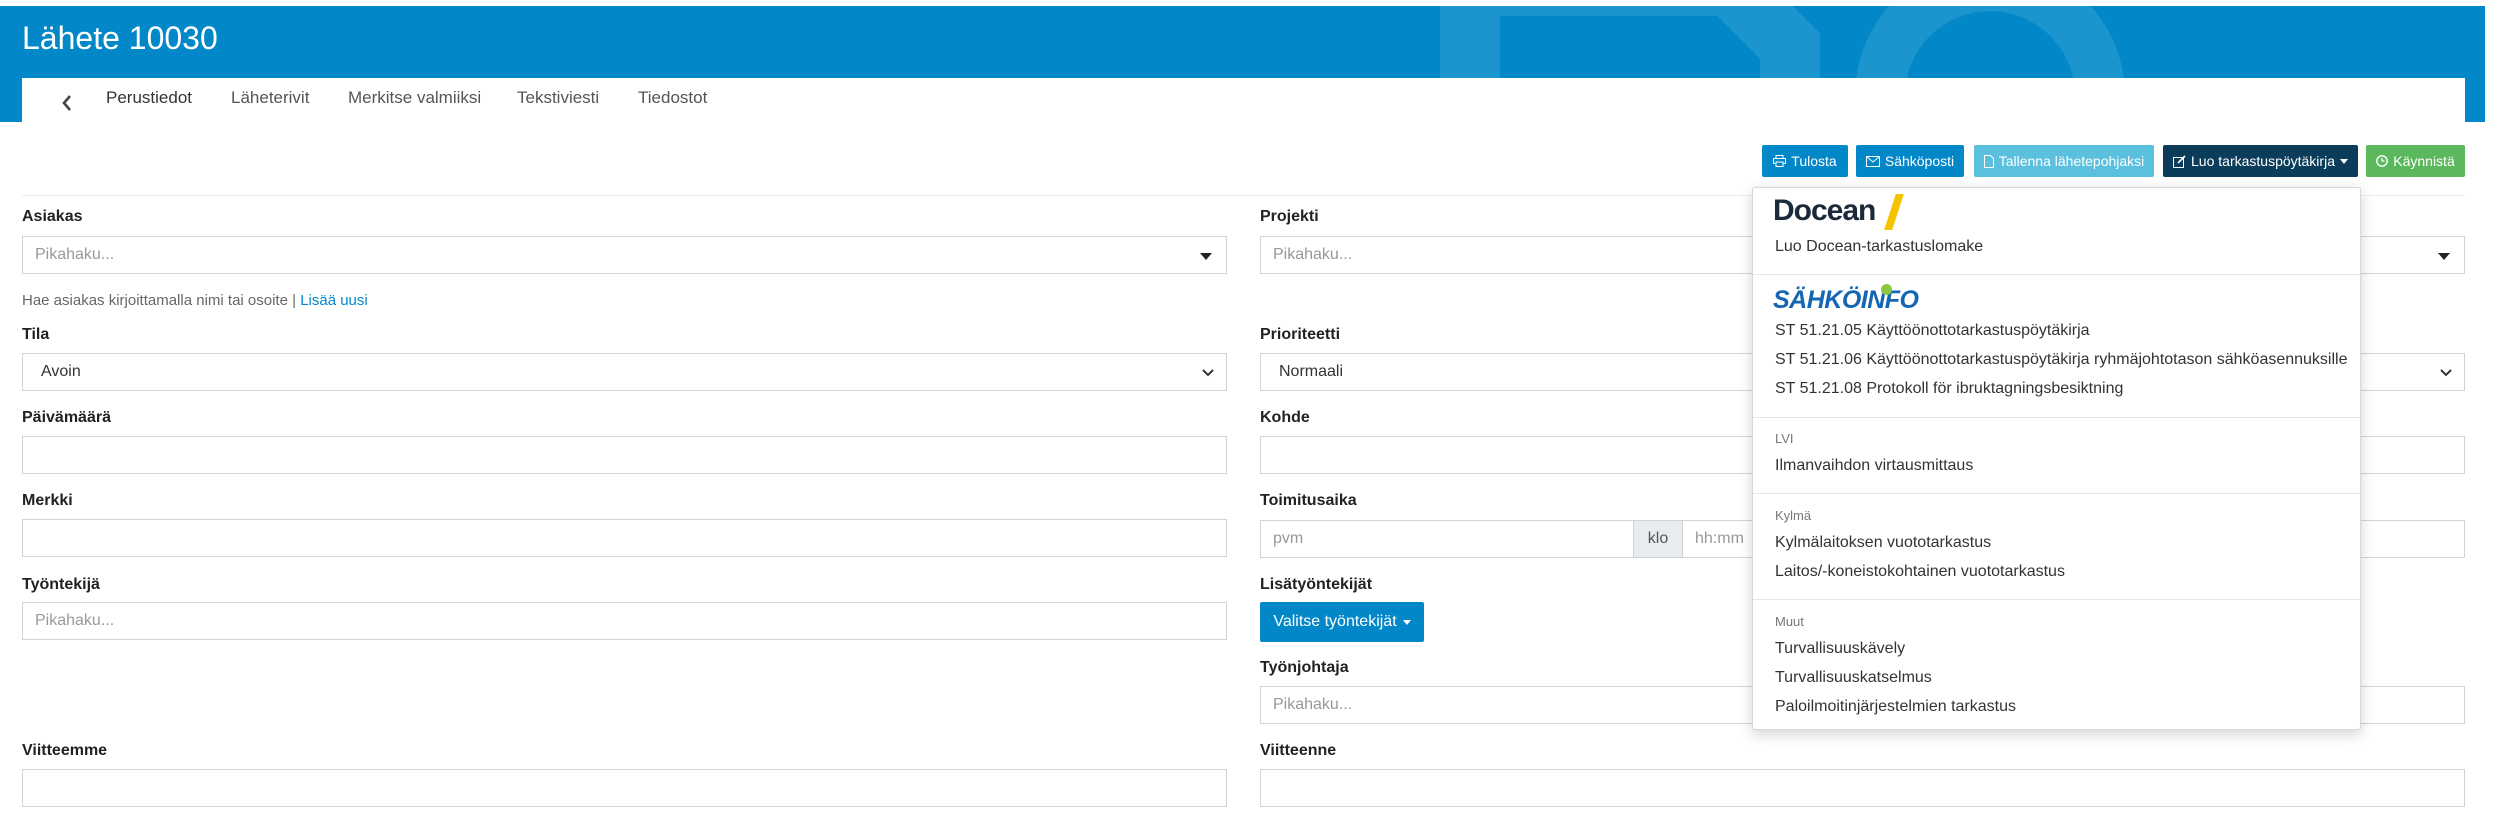 This screenshot has height=818, width=2501. Describe the element at coordinates (1316, 584) in the screenshot. I see `extra-workers-label: Lisätyöntekijät` at that location.